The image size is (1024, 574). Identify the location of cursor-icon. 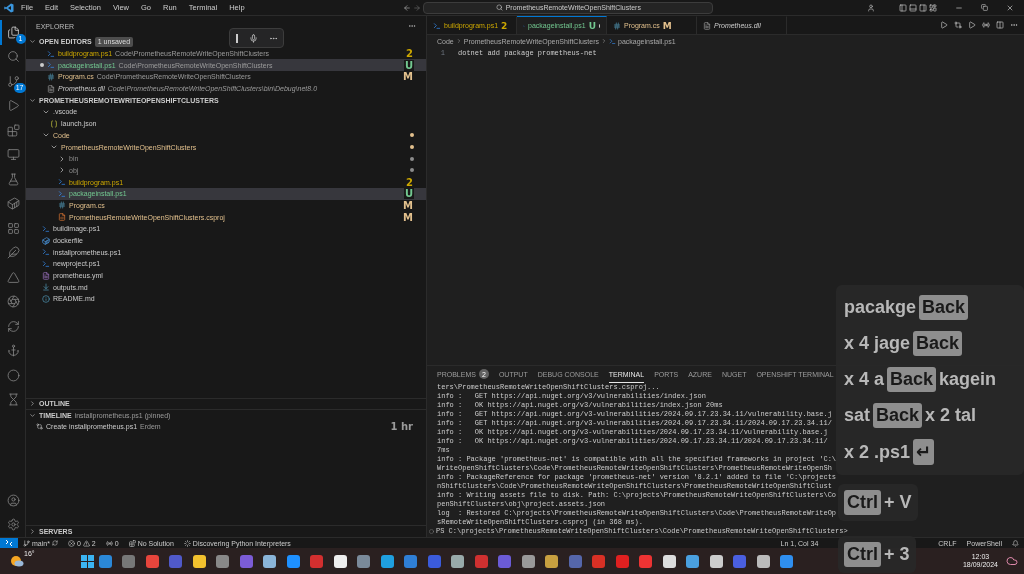
(236, 38).